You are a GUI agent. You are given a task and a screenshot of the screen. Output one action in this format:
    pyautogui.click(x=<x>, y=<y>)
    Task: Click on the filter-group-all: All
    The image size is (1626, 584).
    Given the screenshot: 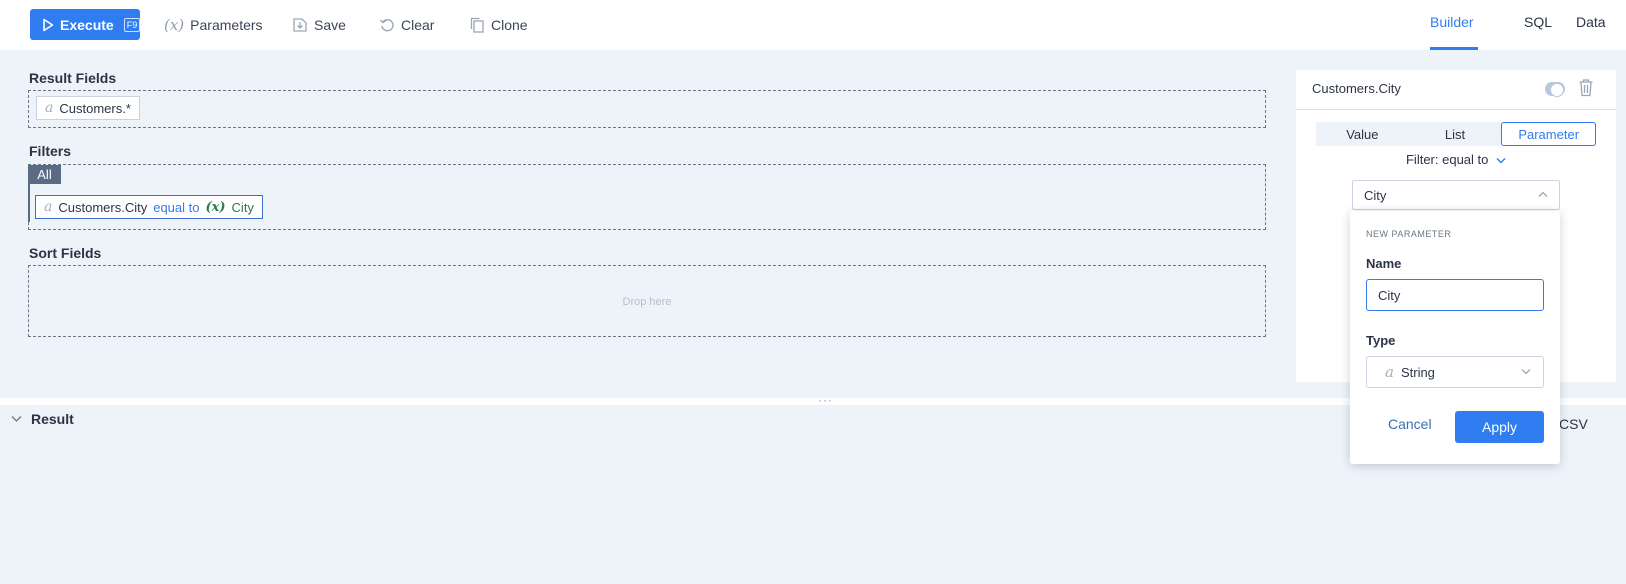 What is the action you would take?
    pyautogui.click(x=44, y=174)
    